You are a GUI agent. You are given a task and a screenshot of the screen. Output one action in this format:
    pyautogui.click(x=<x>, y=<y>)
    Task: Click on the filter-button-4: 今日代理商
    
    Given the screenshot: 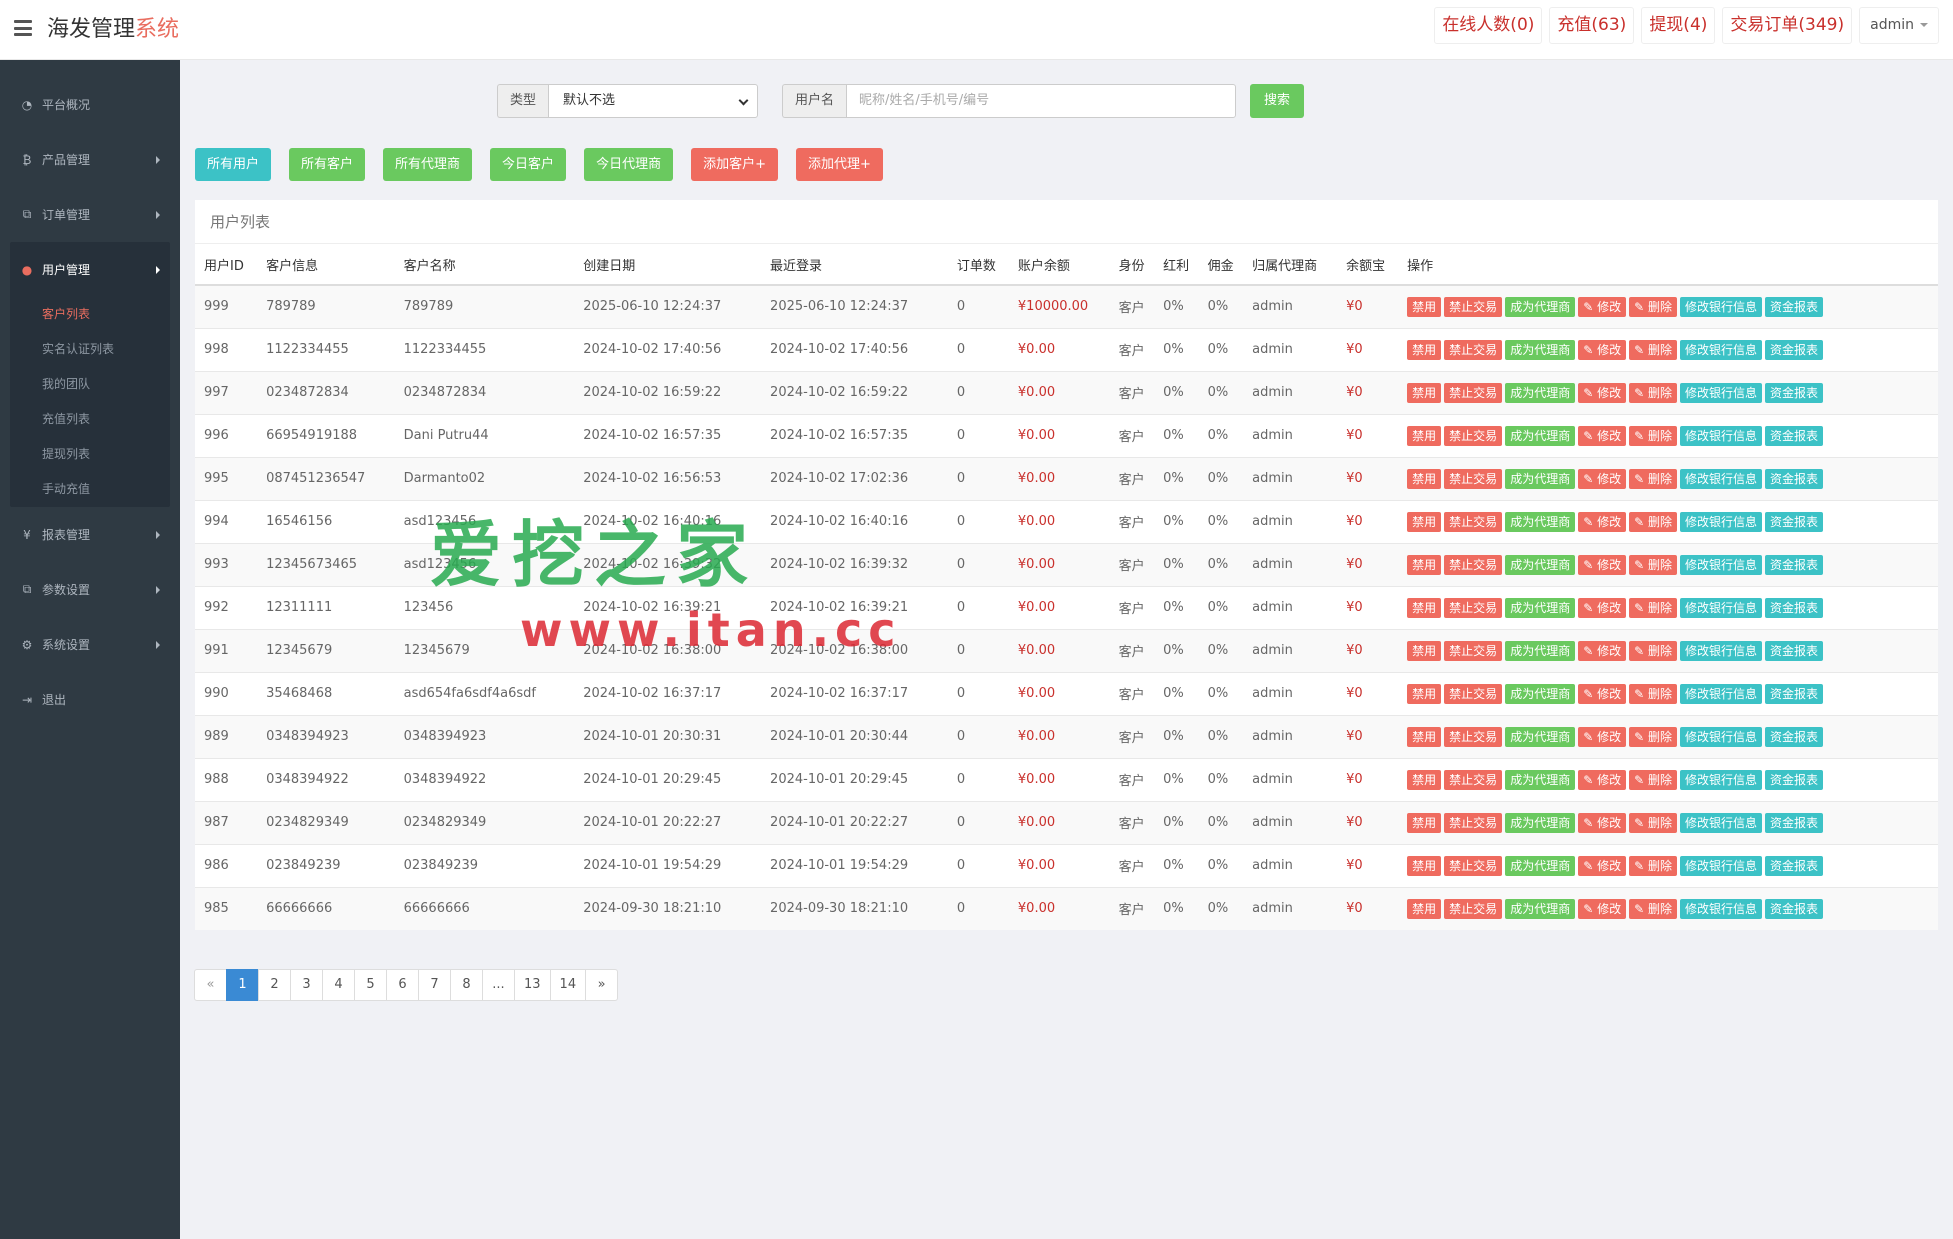 What is the action you would take?
    pyautogui.click(x=629, y=164)
    